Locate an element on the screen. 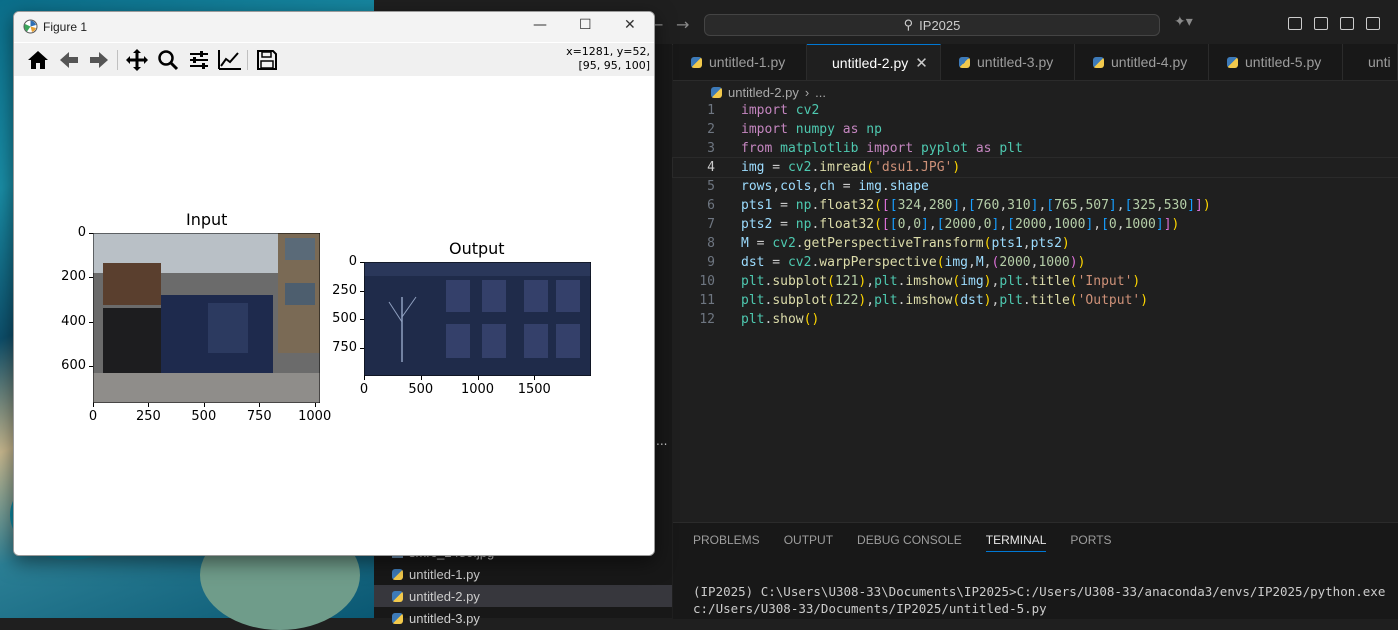 Image resolution: width=1398 pixels, height=630 pixels. configure-subplots-icon is located at coordinates (199, 60).